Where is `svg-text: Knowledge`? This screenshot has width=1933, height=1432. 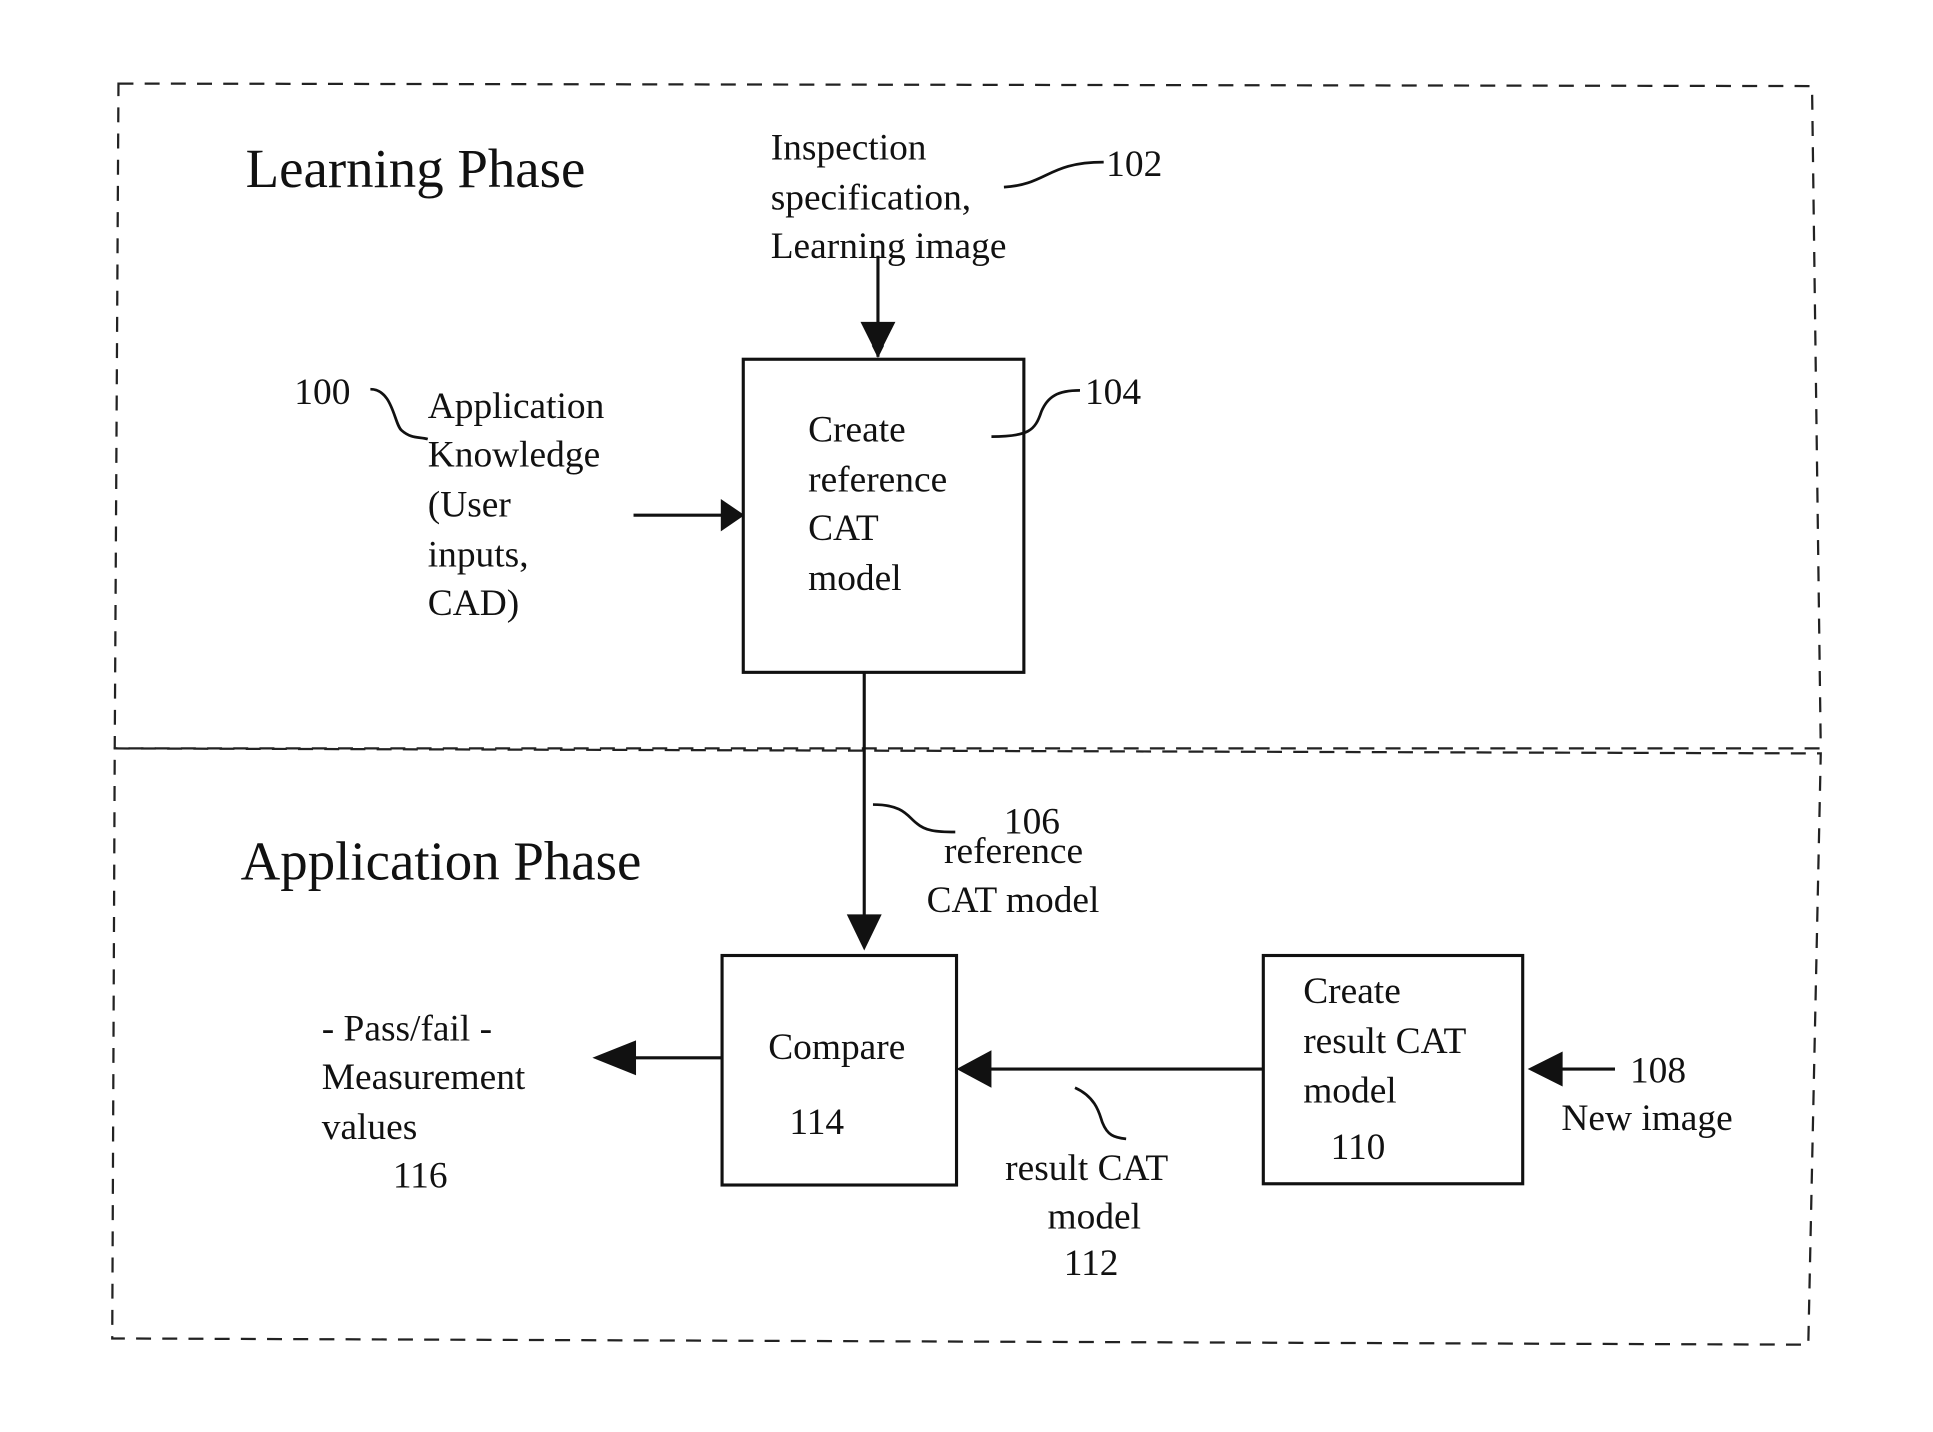
svg-text: Knowledge is located at coordinates (514, 455).